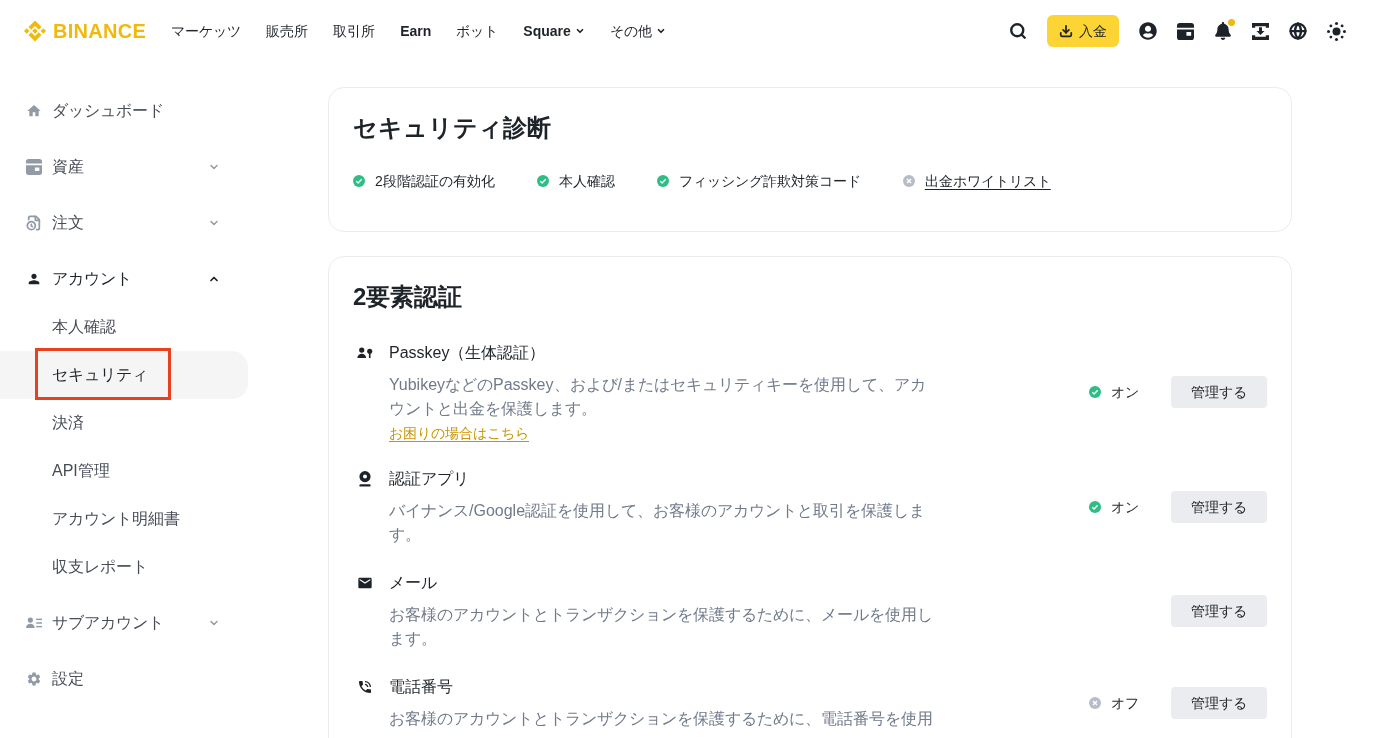 The width and height of the screenshot is (1374, 738). I want to click on nav-link: マーケッツ, so click(206, 31).